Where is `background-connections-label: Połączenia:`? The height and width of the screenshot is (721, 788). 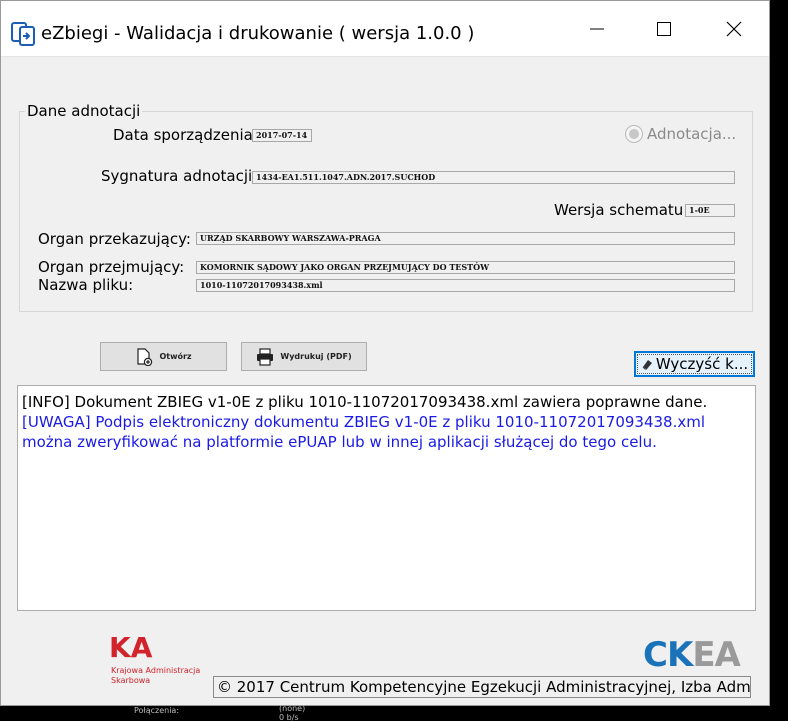 background-connections-label: Połączenia: is located at coordinates (157, 710).